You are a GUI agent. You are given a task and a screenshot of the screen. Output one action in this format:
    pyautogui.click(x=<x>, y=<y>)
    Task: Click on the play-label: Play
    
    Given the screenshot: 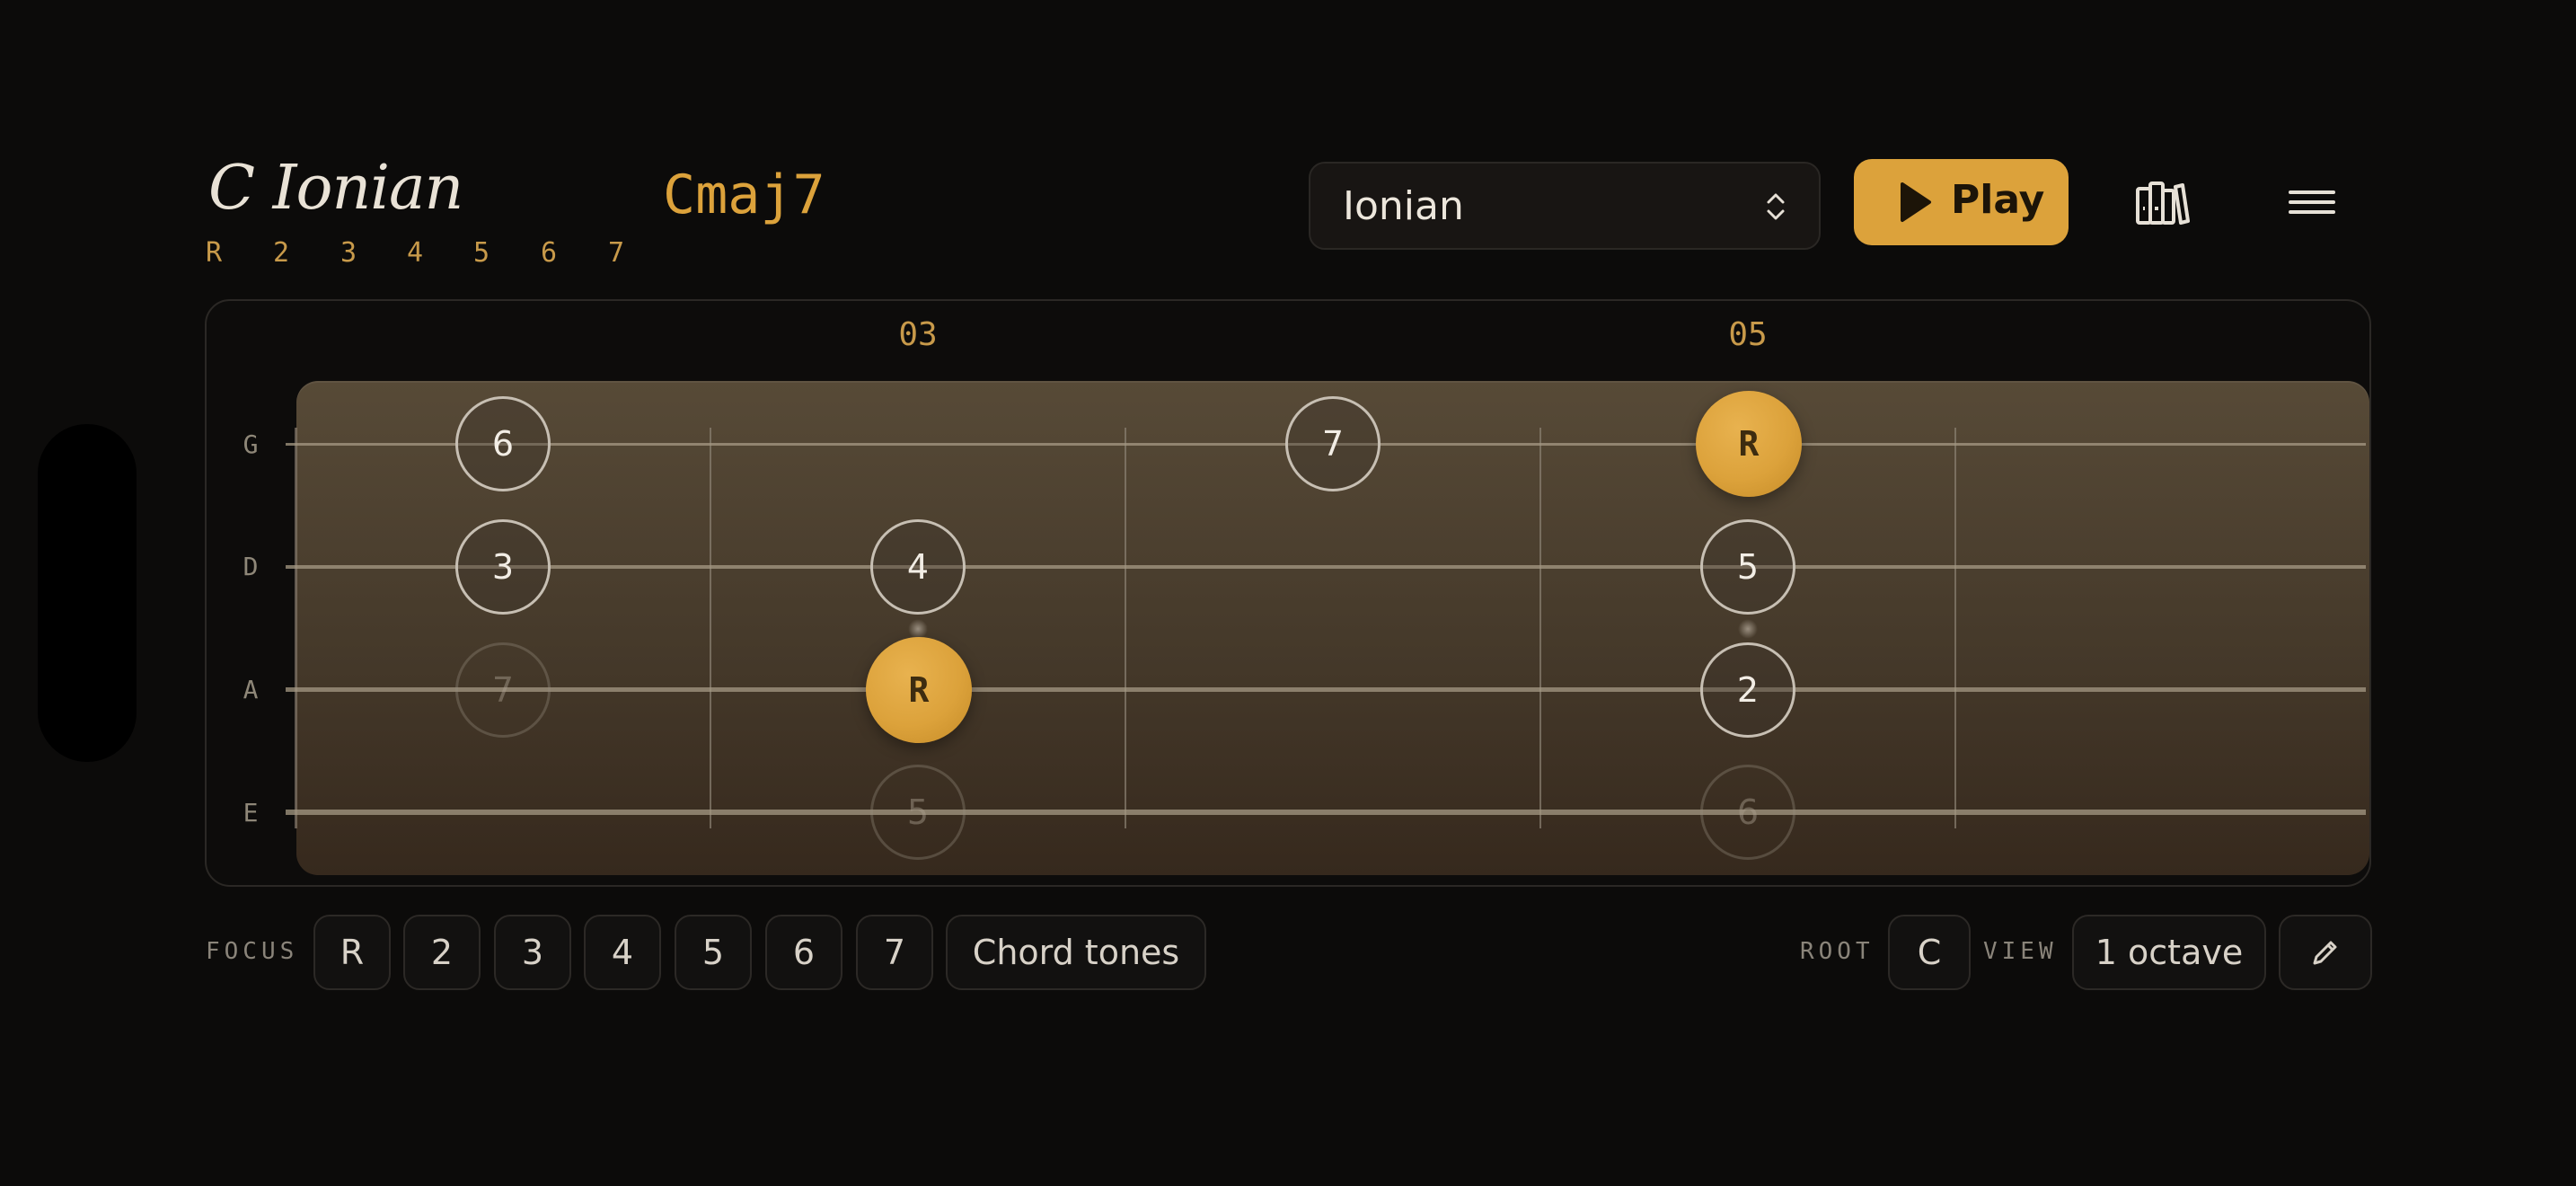 What is the action you would take?
    pyautogui.click(x=1998, y=200)
    